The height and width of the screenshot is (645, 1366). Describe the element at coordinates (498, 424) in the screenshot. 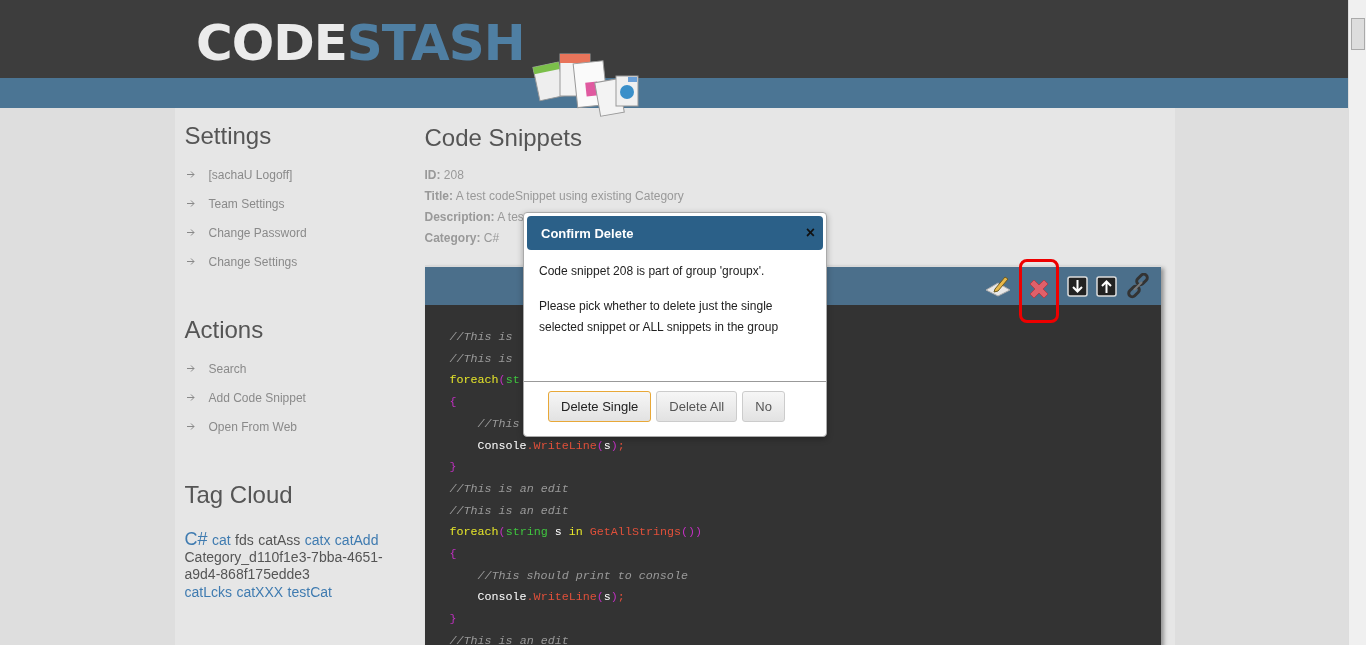

I see `code-line: //This` at that location.